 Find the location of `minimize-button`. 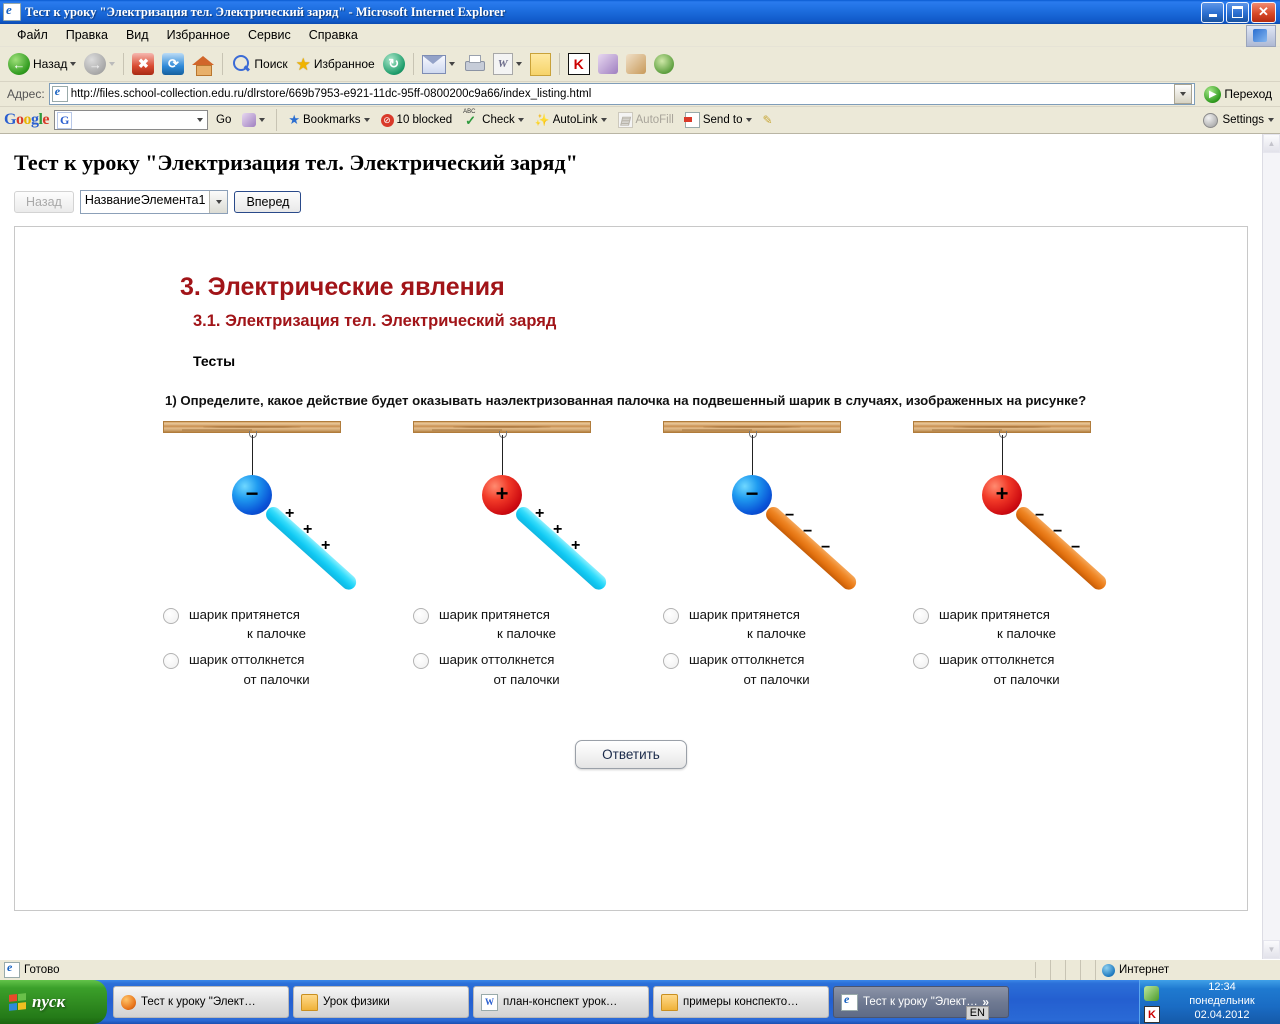

minimize-button is located at coordinates (1212, 12).